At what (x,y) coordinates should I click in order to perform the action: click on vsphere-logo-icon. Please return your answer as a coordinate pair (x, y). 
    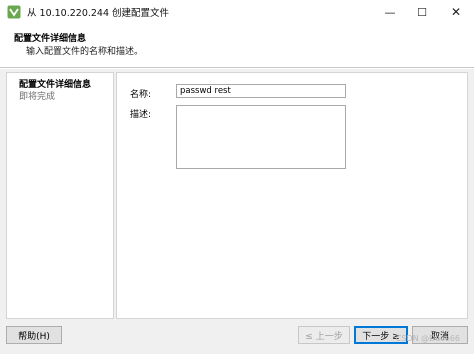
    Looking at the image, I should click on (14, 12).